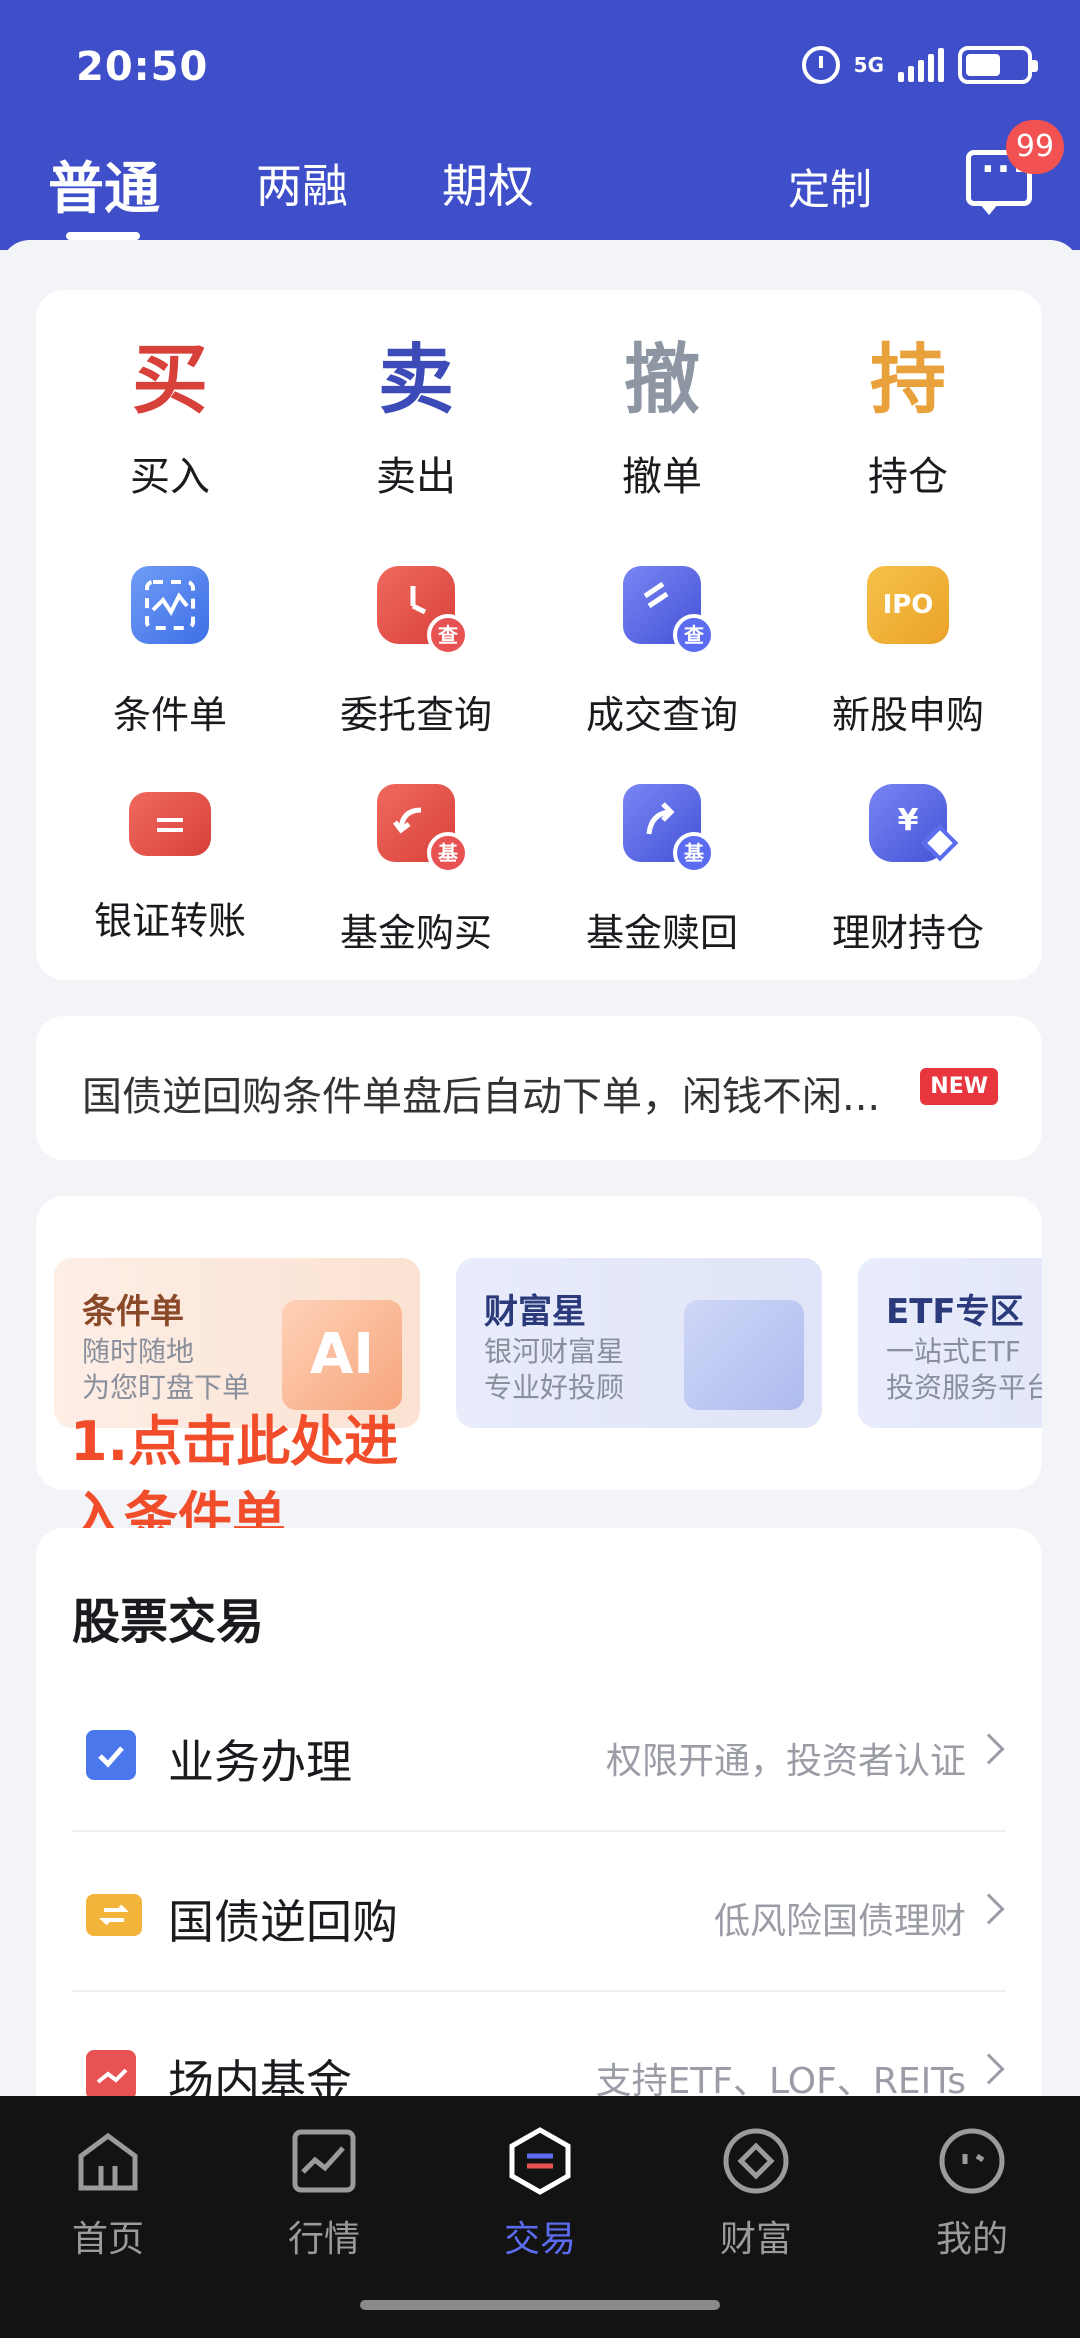 The width and height of the screenshot is (1080, 2338). What do you see at coordinates (908, 379) in the screenshot?
I see `holdings-glyph: 持` at bounding box center [908, 379].